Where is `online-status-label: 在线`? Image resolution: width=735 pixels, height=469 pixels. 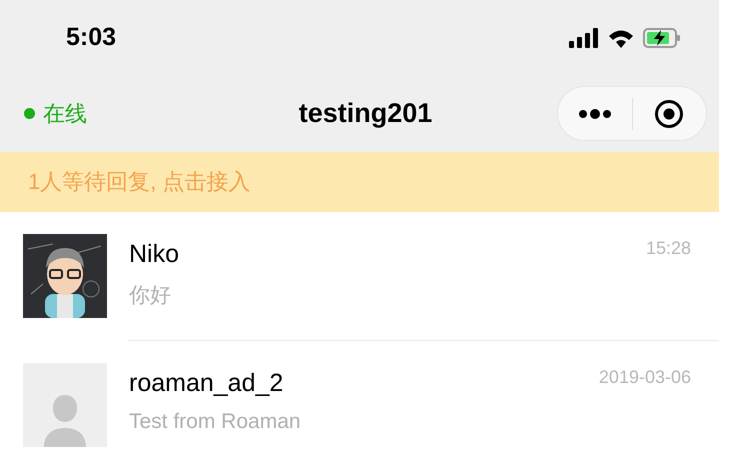
online-status-label: 在线 is located at coordinates (65, 114).